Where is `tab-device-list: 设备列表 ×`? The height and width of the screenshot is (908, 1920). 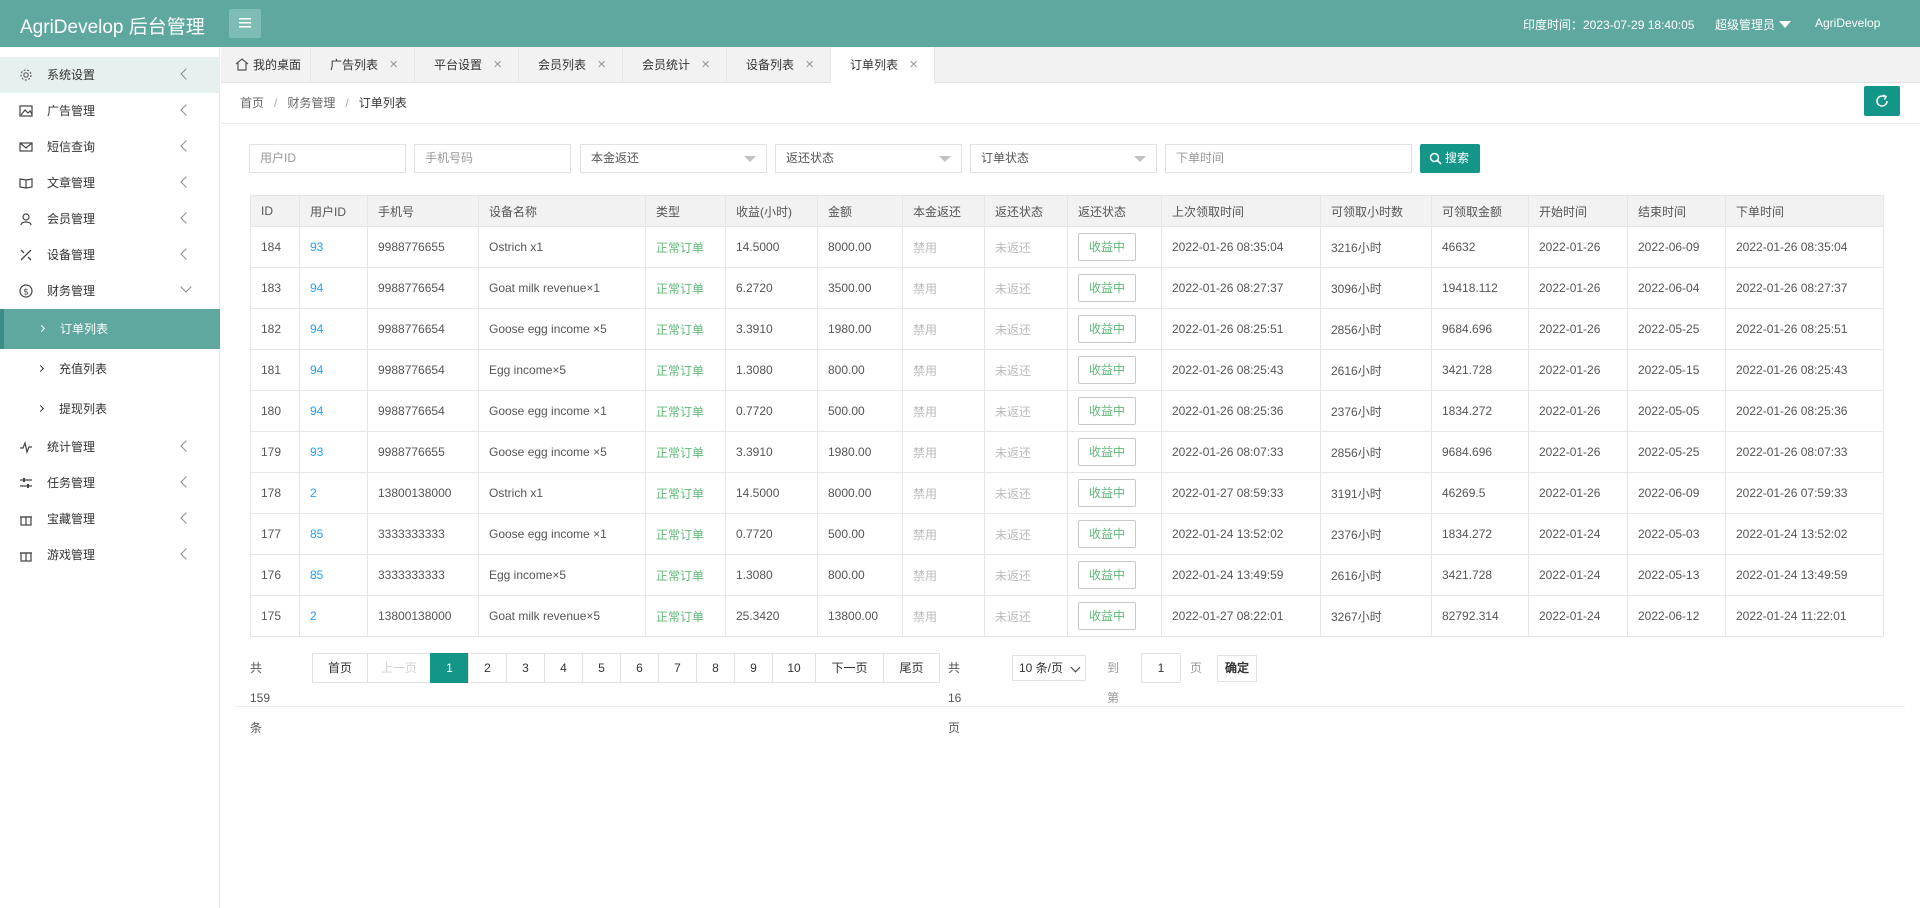 tab-device-list: 设备列表 × is located at coordinates (779, 65).